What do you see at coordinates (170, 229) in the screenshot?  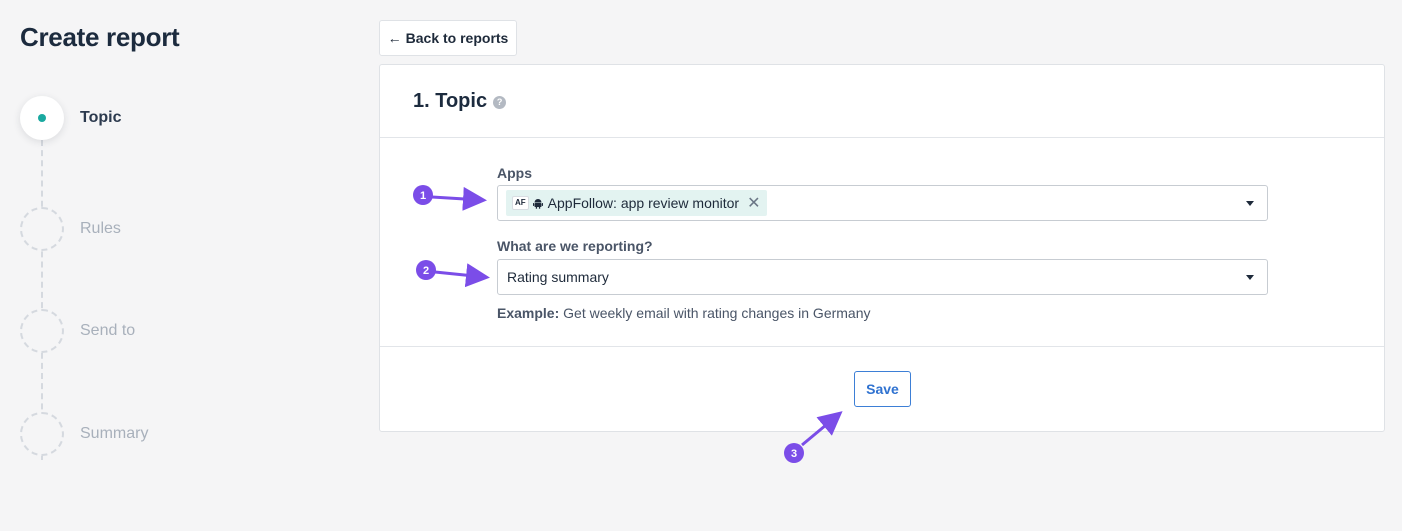 I see `step-rules: Rules` at bounding box center [170, 229].